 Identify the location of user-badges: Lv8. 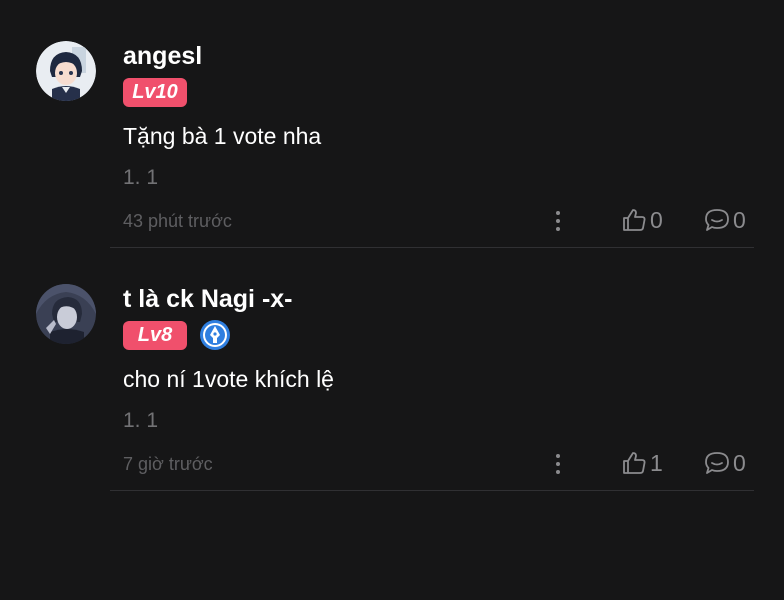
(177, 335).